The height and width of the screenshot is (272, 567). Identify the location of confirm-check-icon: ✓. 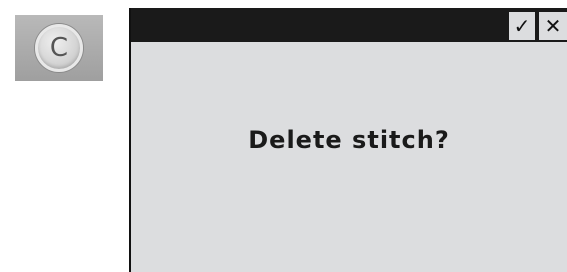
(522, 26).